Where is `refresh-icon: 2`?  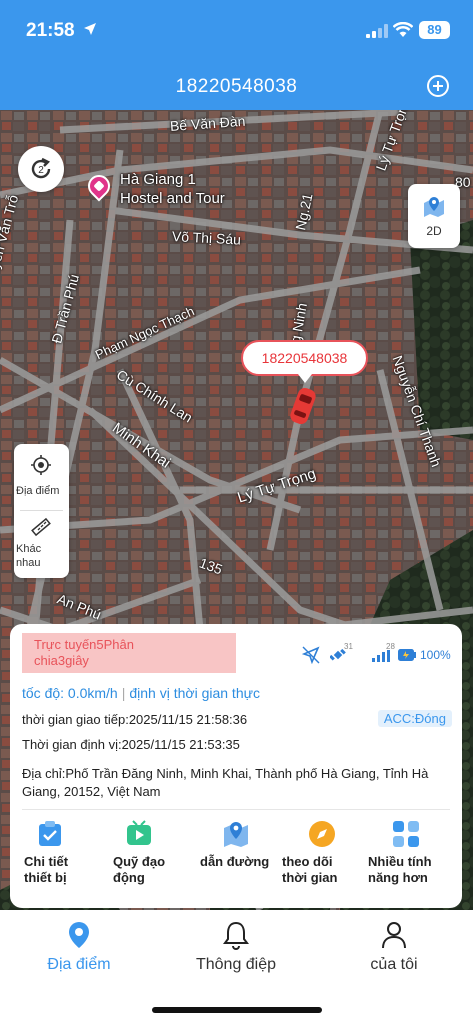
refresh-icon: 2 is located at coordinates (41, 168).